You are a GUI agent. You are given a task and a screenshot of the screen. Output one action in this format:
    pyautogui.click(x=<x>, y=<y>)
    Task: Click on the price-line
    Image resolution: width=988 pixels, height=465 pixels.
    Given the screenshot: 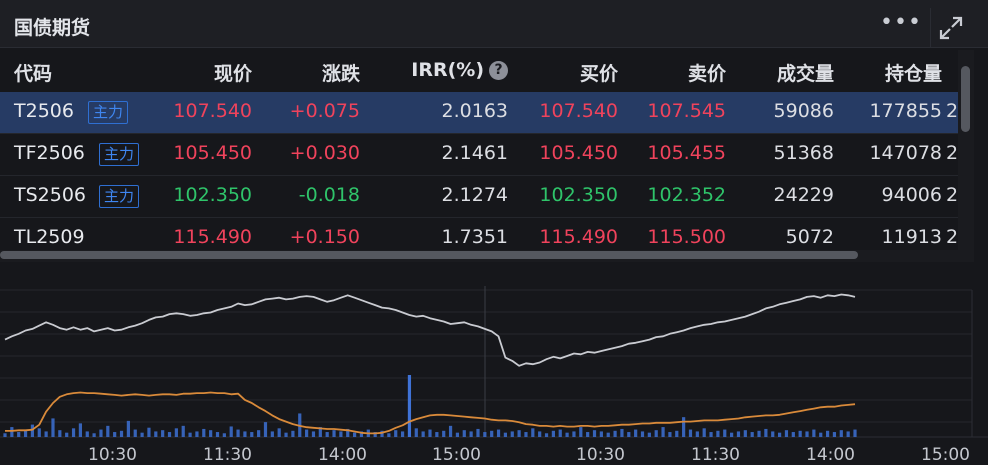 What is the action you would take?
    pyautogui.click(x=430, y=330)
    